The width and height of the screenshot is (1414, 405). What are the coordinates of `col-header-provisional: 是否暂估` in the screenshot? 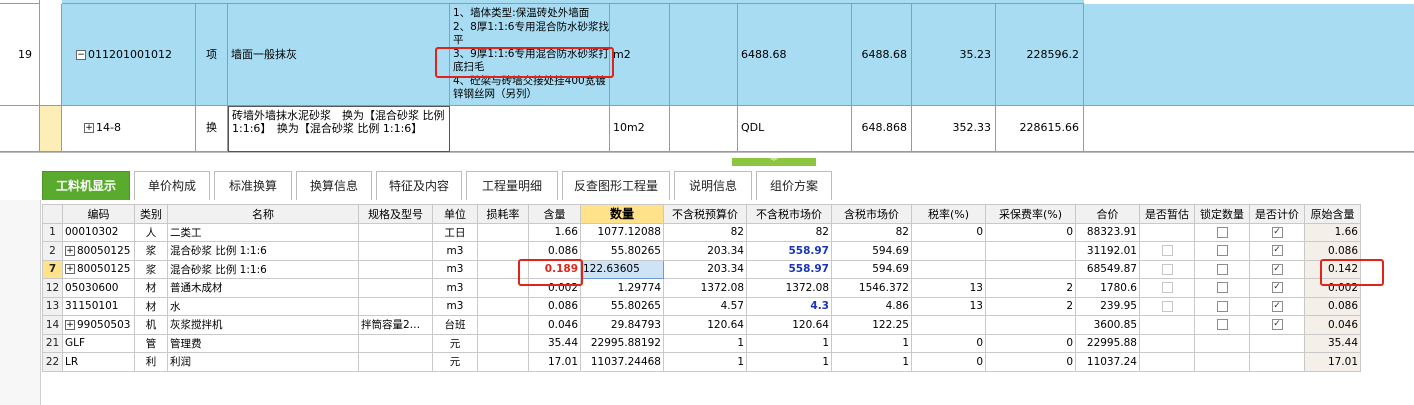 It's located at (1167, 214).